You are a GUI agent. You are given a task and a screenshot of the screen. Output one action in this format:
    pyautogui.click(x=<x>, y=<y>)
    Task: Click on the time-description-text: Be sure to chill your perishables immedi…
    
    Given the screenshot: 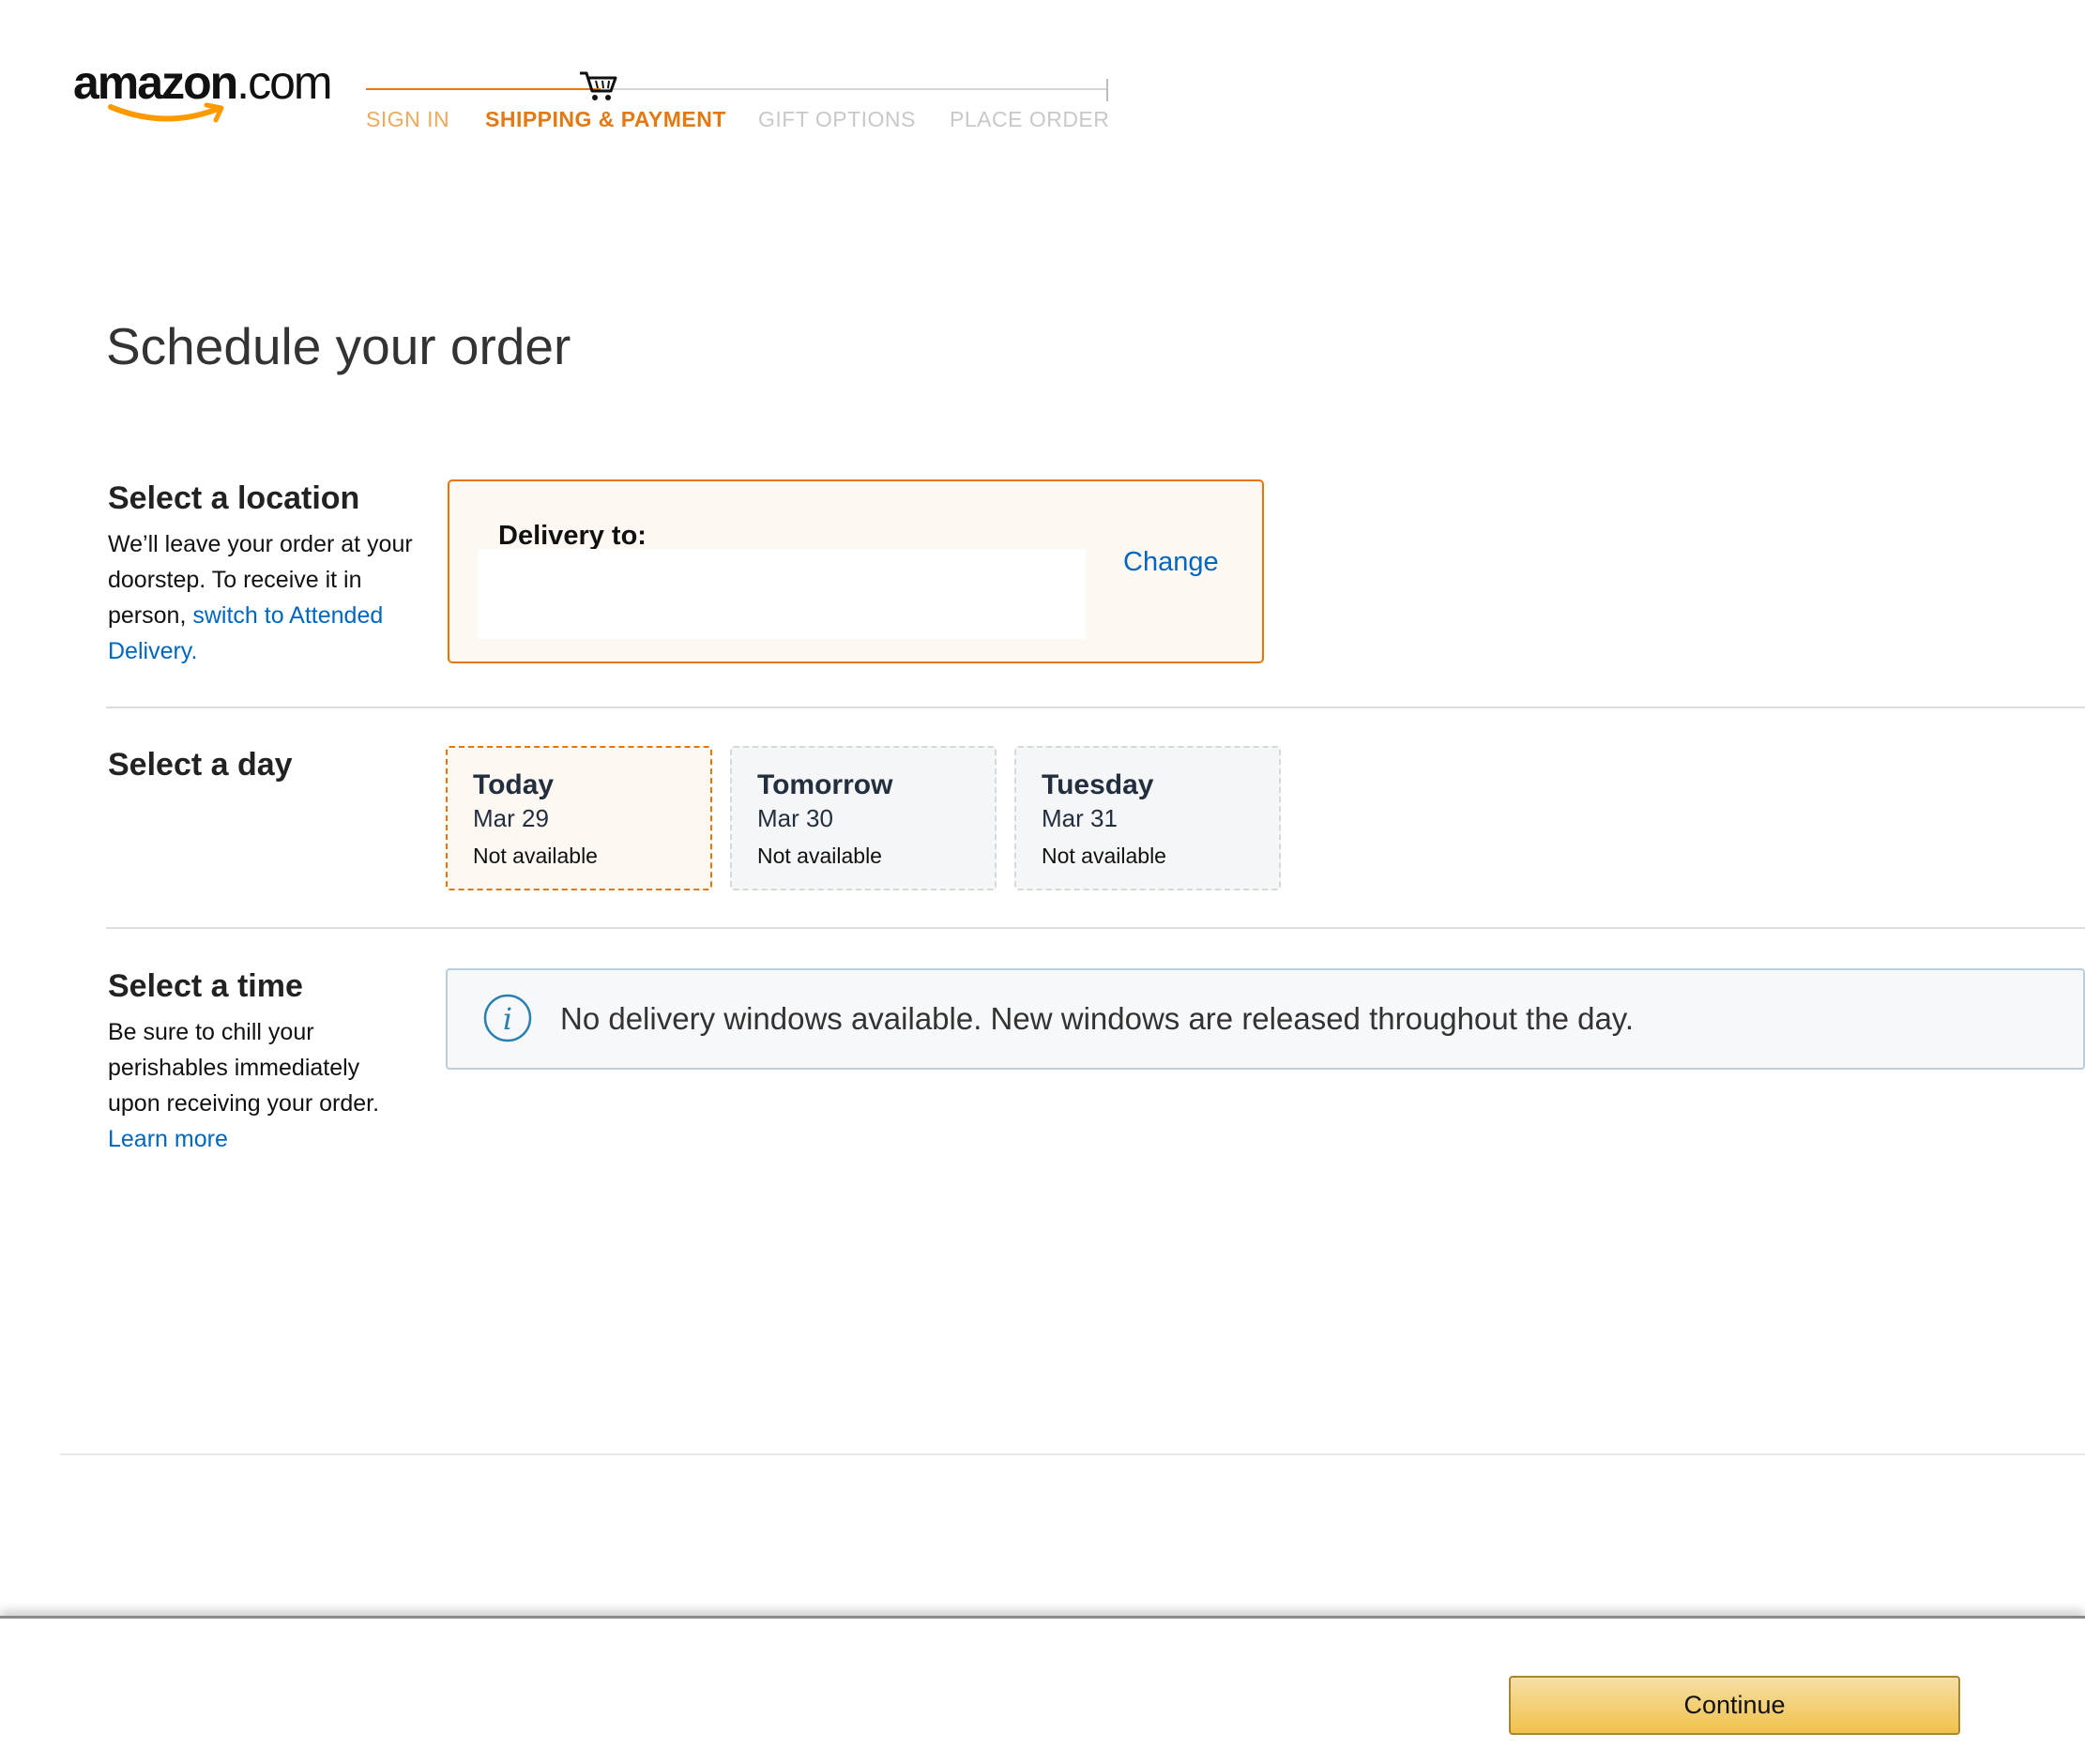 What is the action you would take?
    pyautogui.click(x=244, y=1068)
    